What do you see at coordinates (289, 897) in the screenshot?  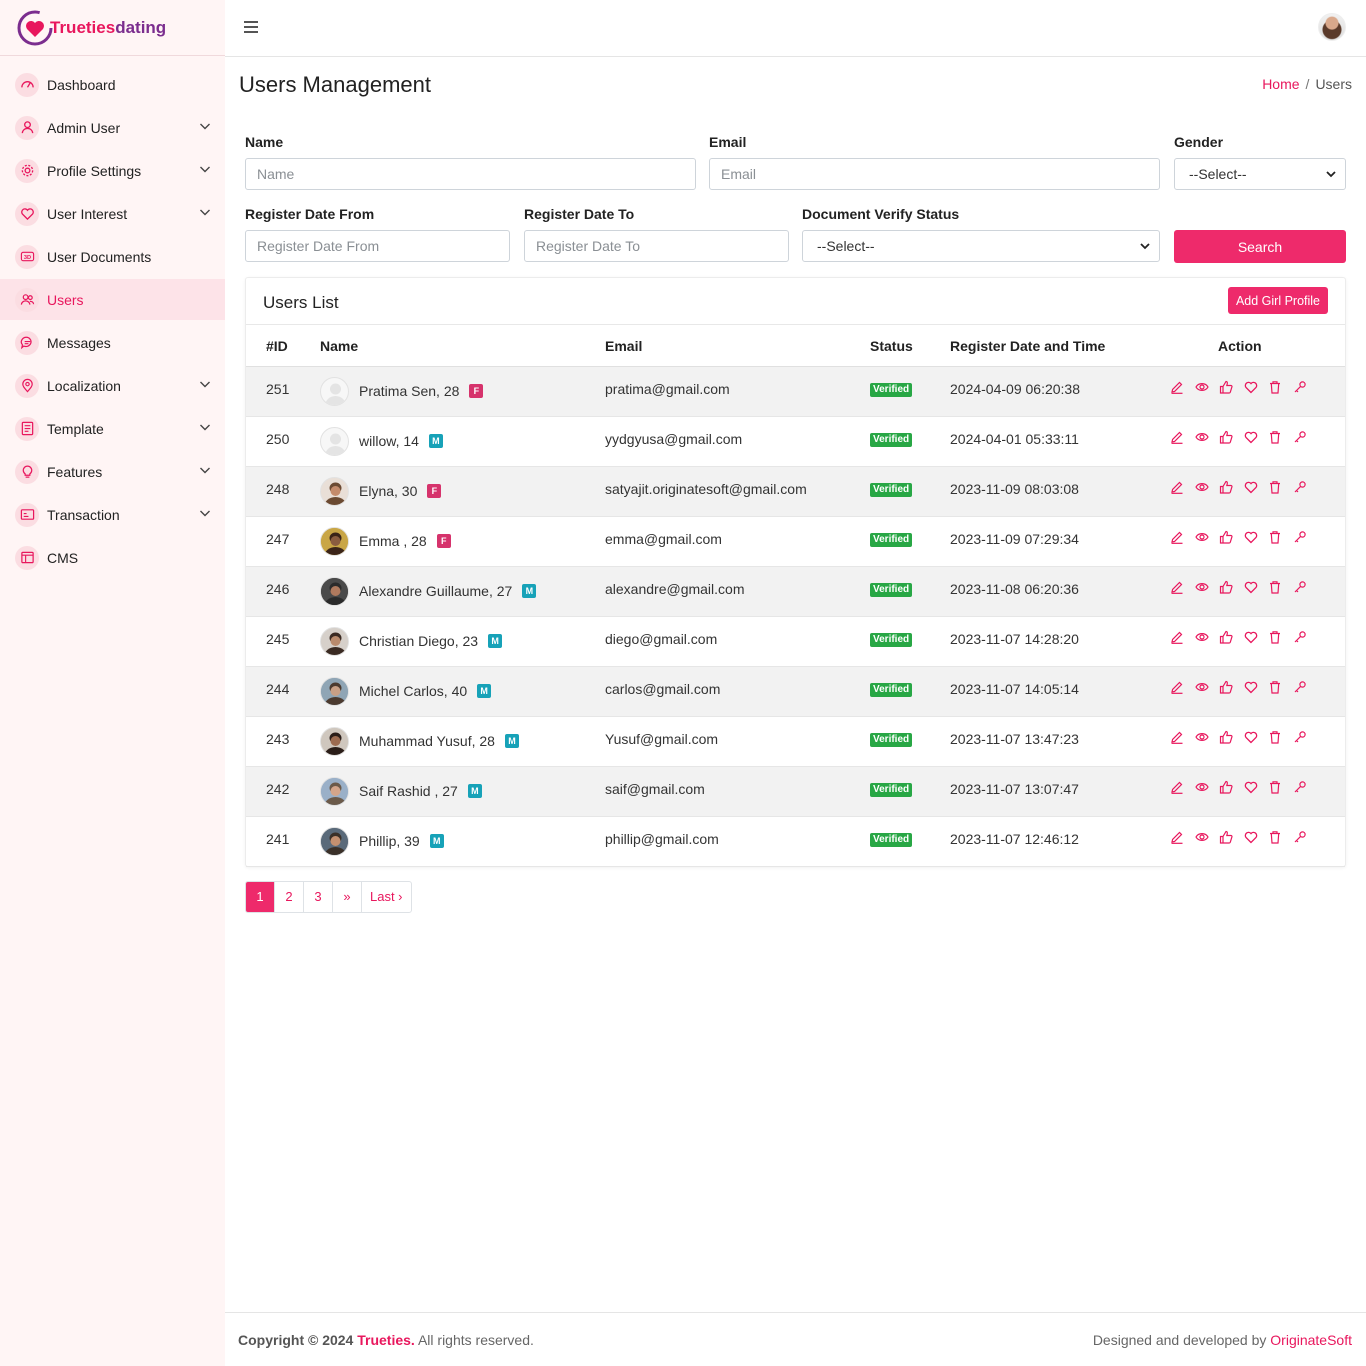 I see `page-link: 2` at bounding box center [289, 897].